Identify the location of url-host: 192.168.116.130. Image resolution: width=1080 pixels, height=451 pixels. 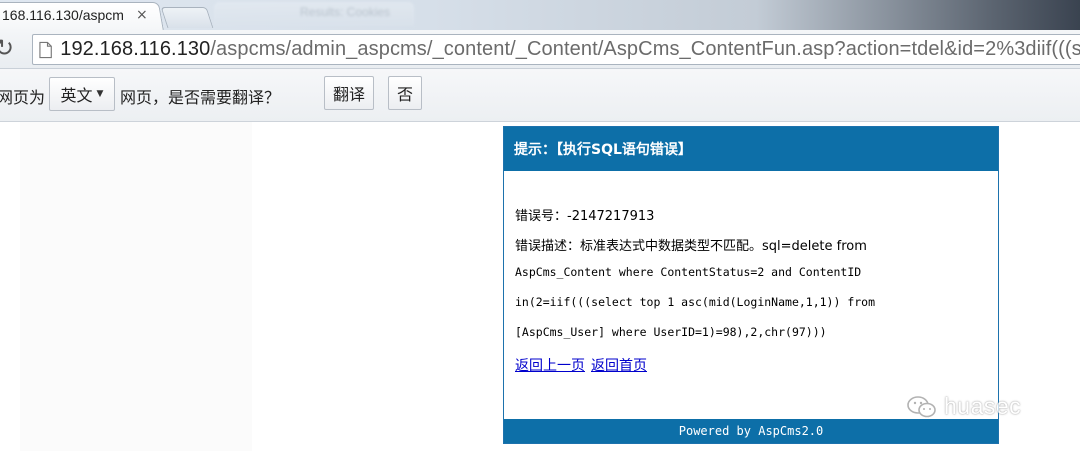
(135, 49).